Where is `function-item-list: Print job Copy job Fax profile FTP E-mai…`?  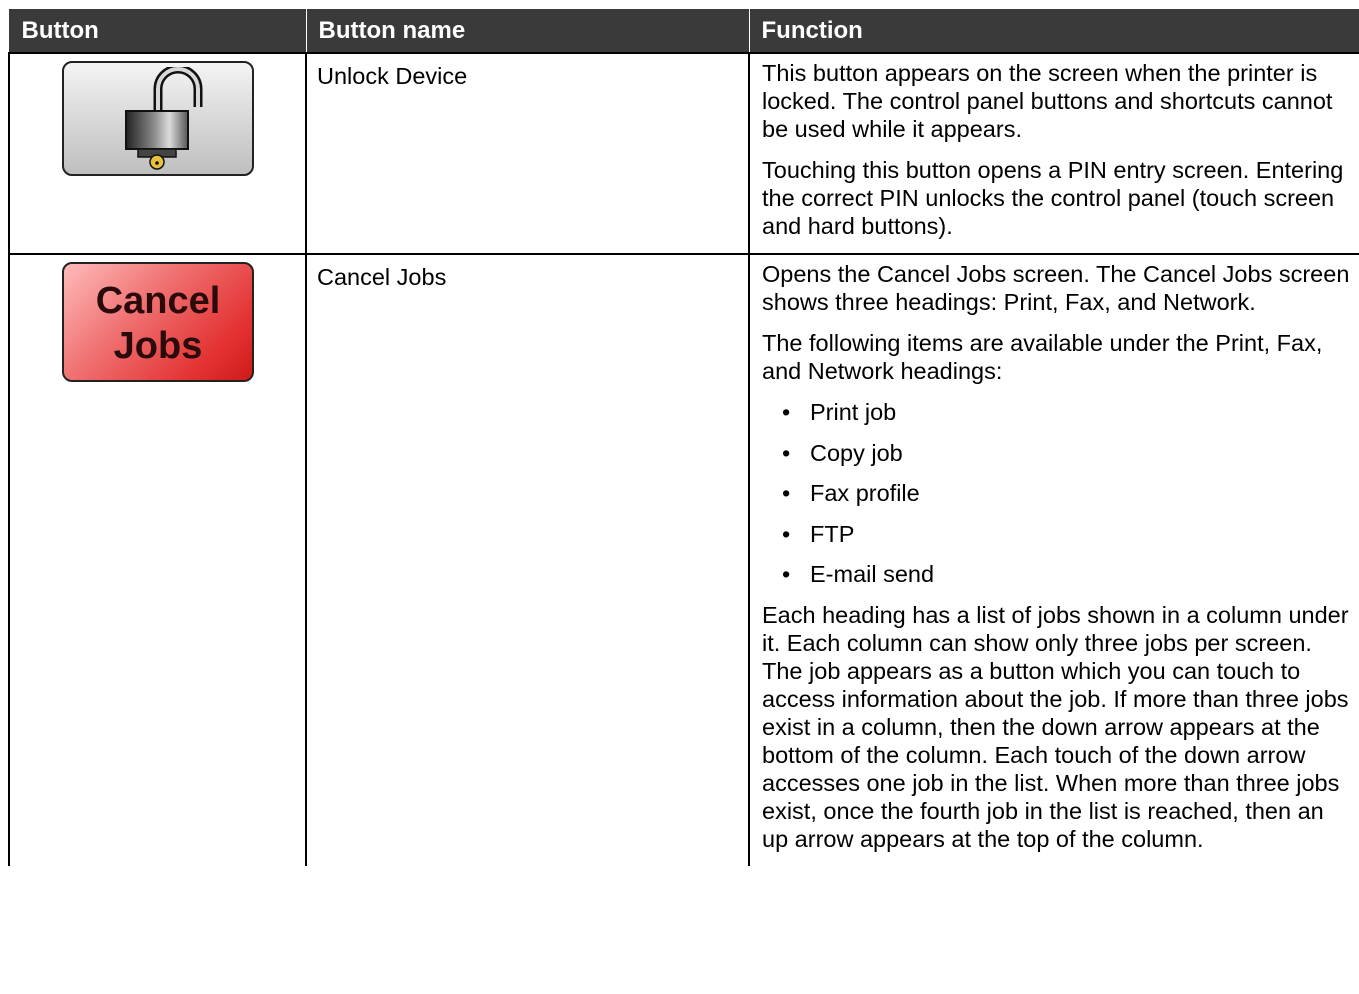
function-item-list: Print job Copy job Fax profile FTP E-mai… is located at coordinates (1058, 493).